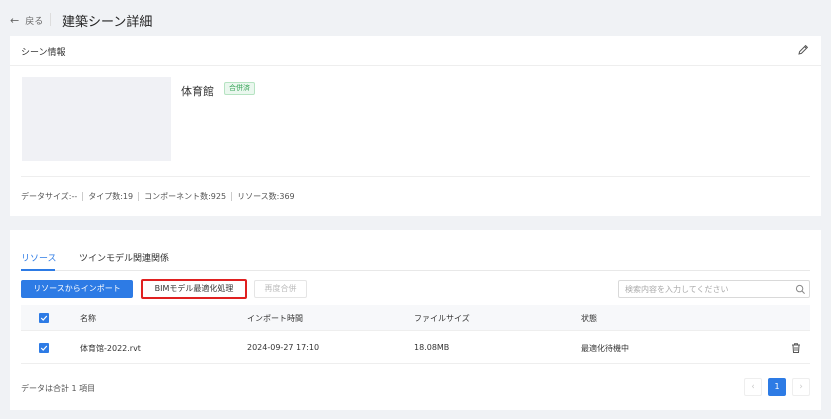  Describe the element at coordinates (124, 257) in the screenshot. I see `tab-twin-model-relations: ツインモデル関連関係` at that location.